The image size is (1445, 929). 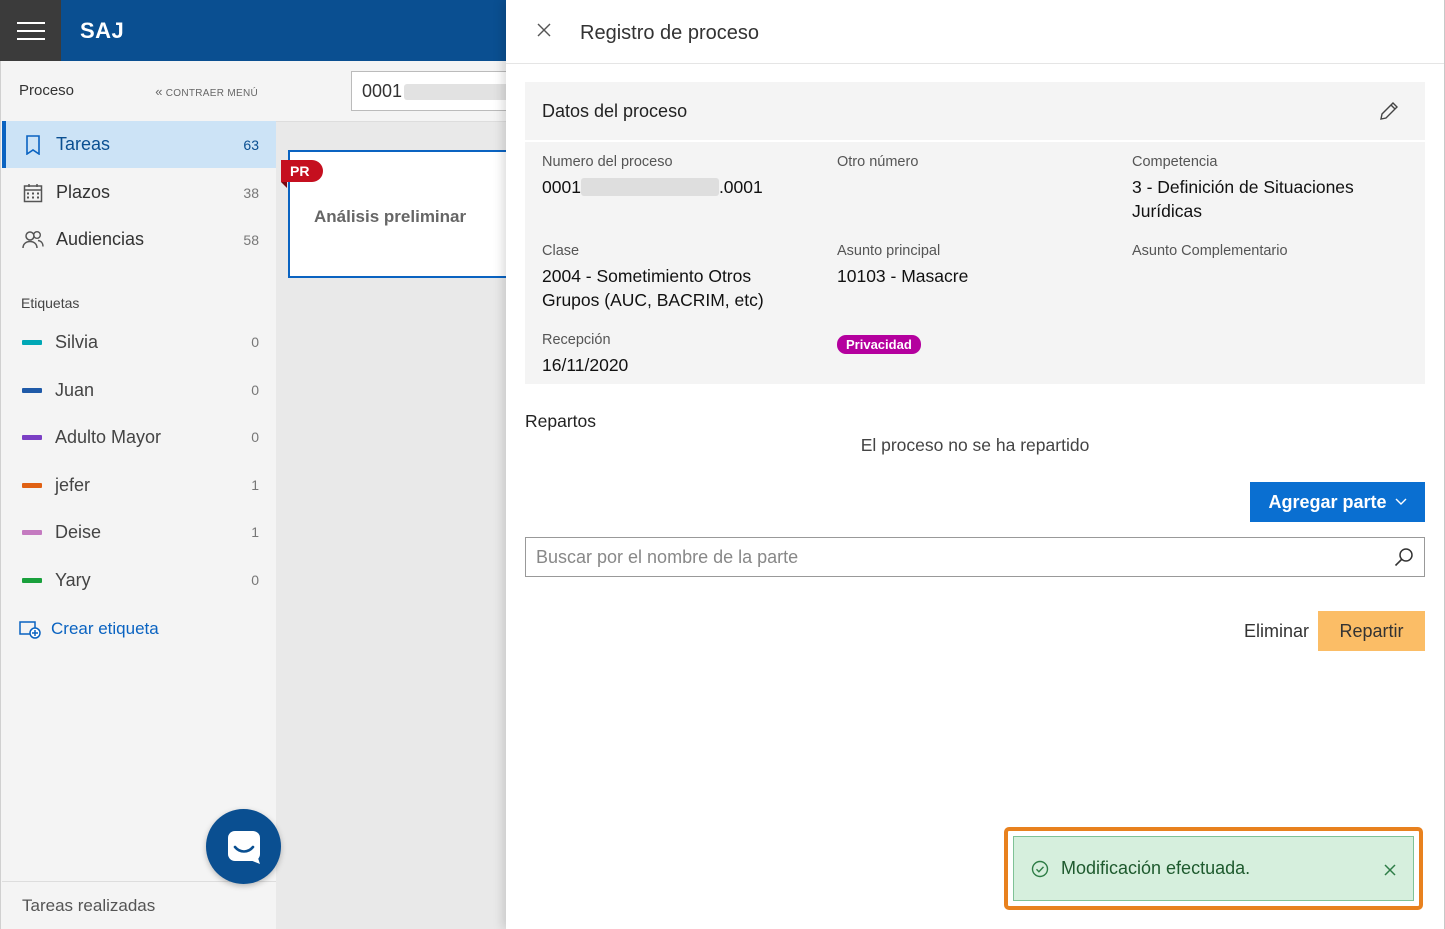 What do you see at coordinates (1404, 557) in the screenshot?
I see `search-icon` at bounding box center [1404, 557].